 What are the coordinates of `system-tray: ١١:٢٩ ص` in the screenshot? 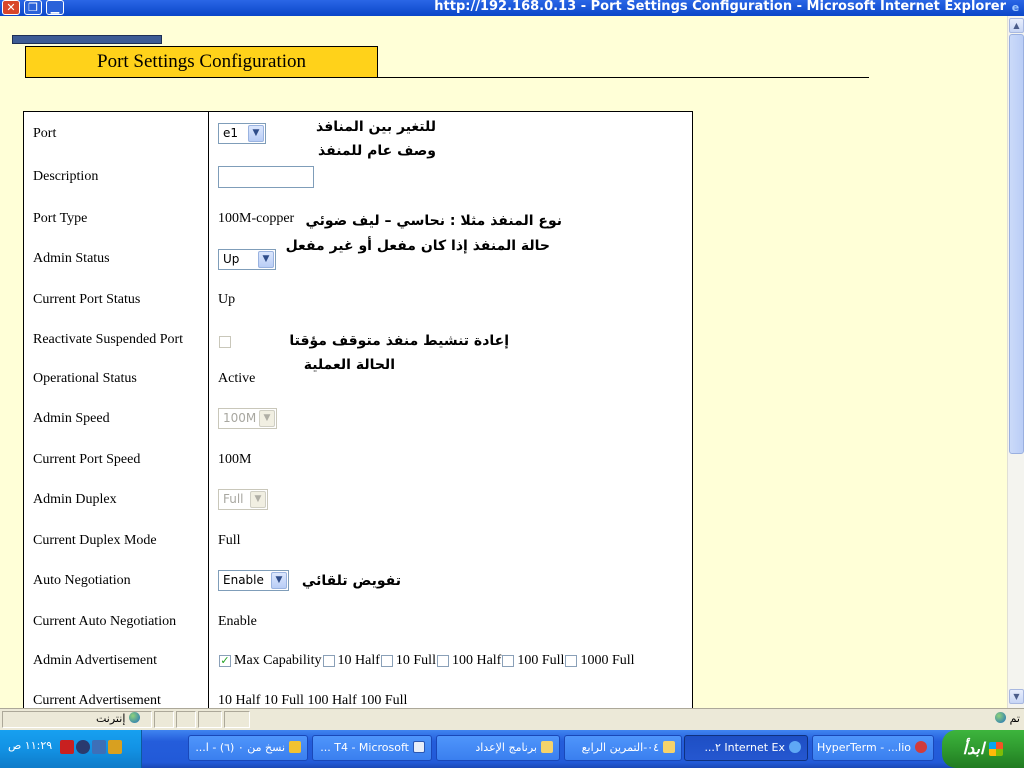 It's located at (71, 749).